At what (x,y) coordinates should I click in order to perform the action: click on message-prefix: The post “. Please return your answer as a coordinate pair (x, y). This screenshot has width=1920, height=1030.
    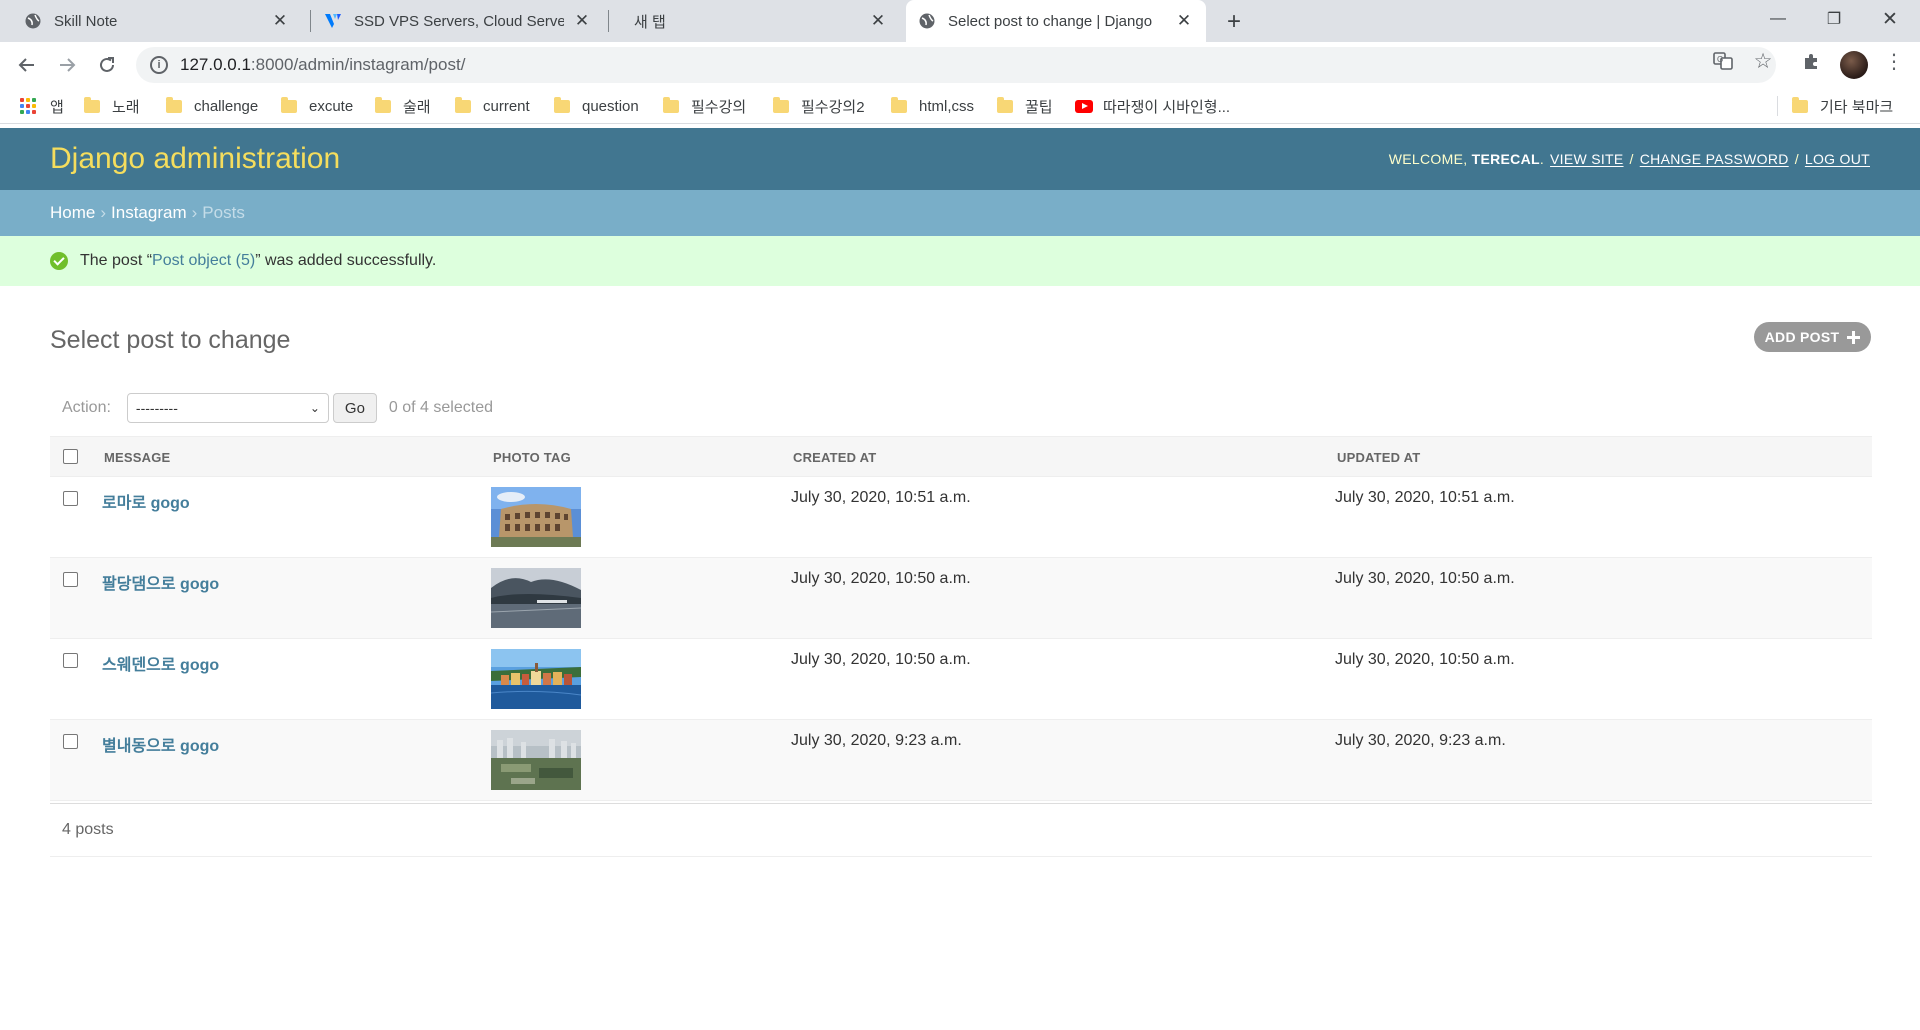
    Looking at the image, I should click on (116, 260).